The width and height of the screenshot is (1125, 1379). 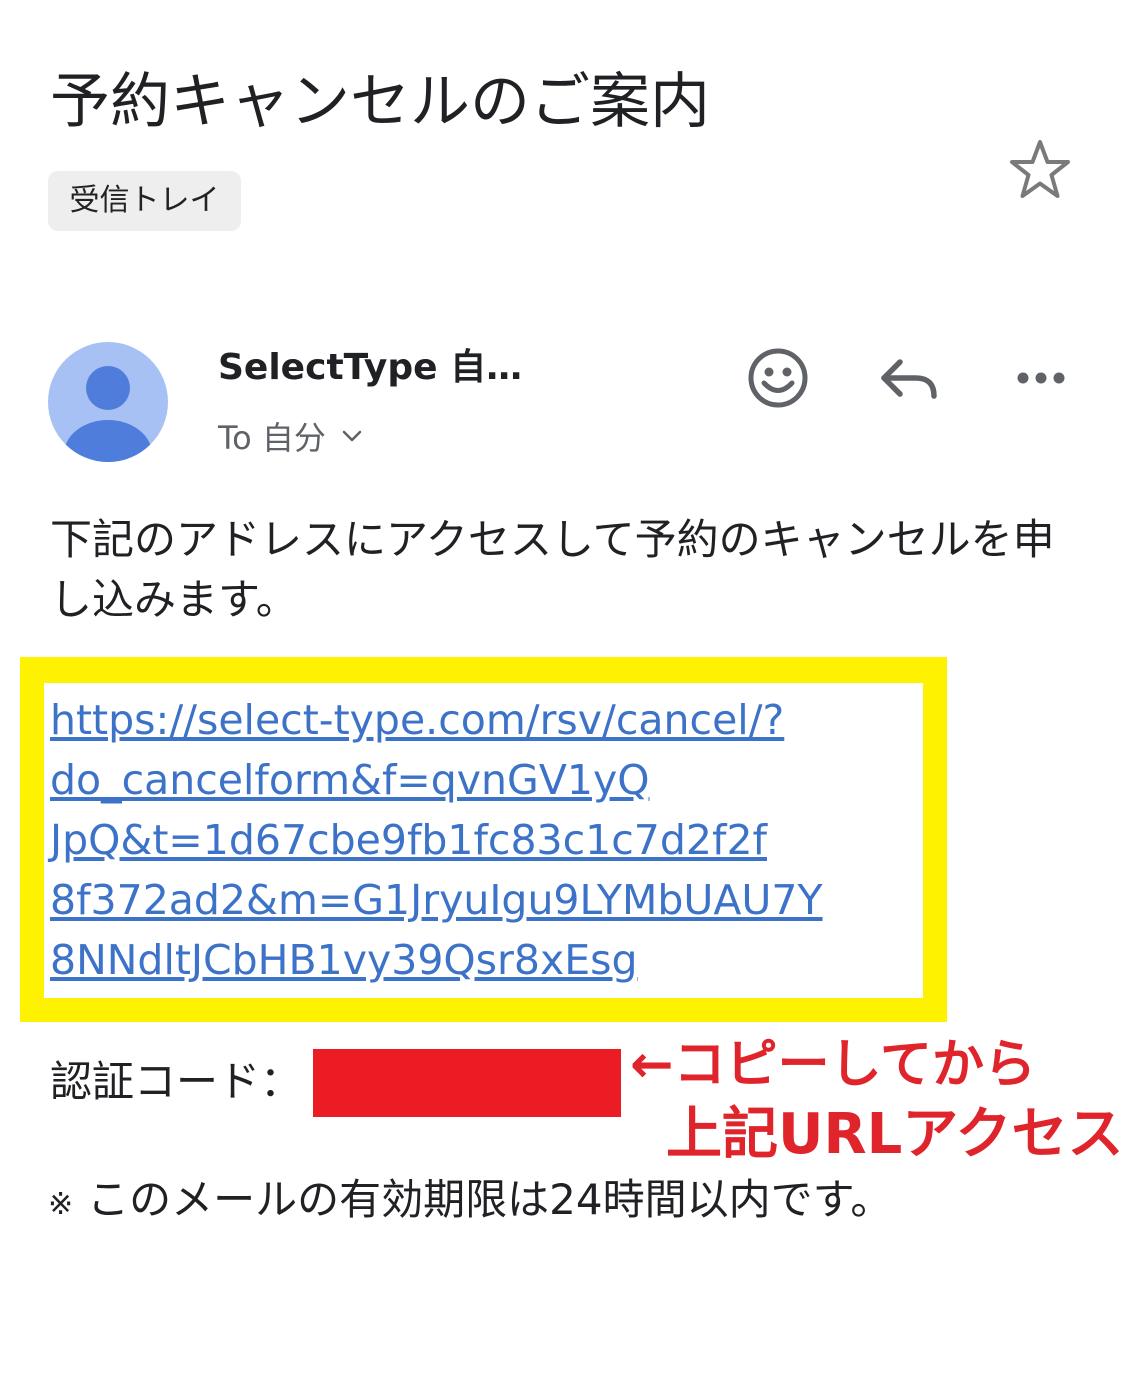 I want to click on auth-code-label: 認証コード：, so click(x=176, y=1081).